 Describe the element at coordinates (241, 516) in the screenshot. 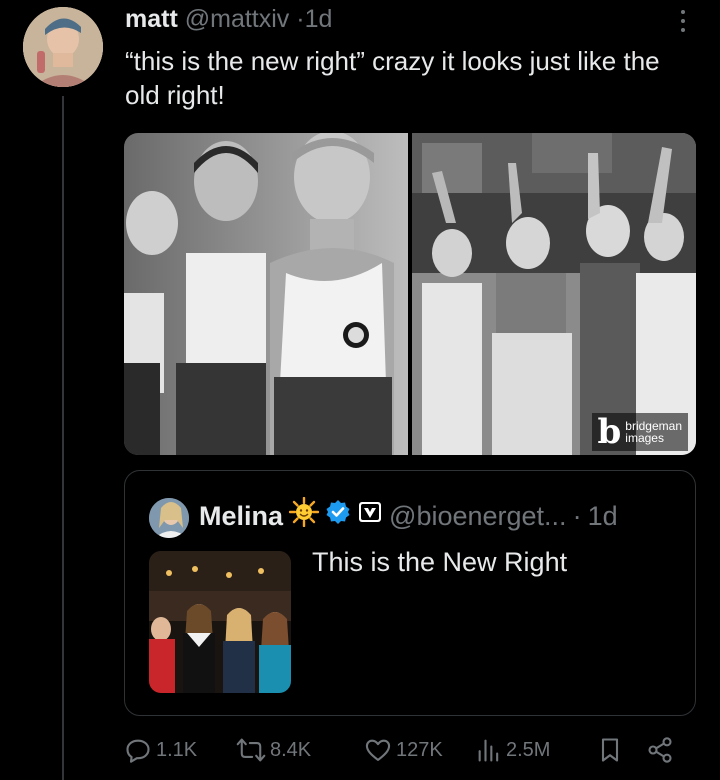

I see `quoted-author-name: Melina` at that location.